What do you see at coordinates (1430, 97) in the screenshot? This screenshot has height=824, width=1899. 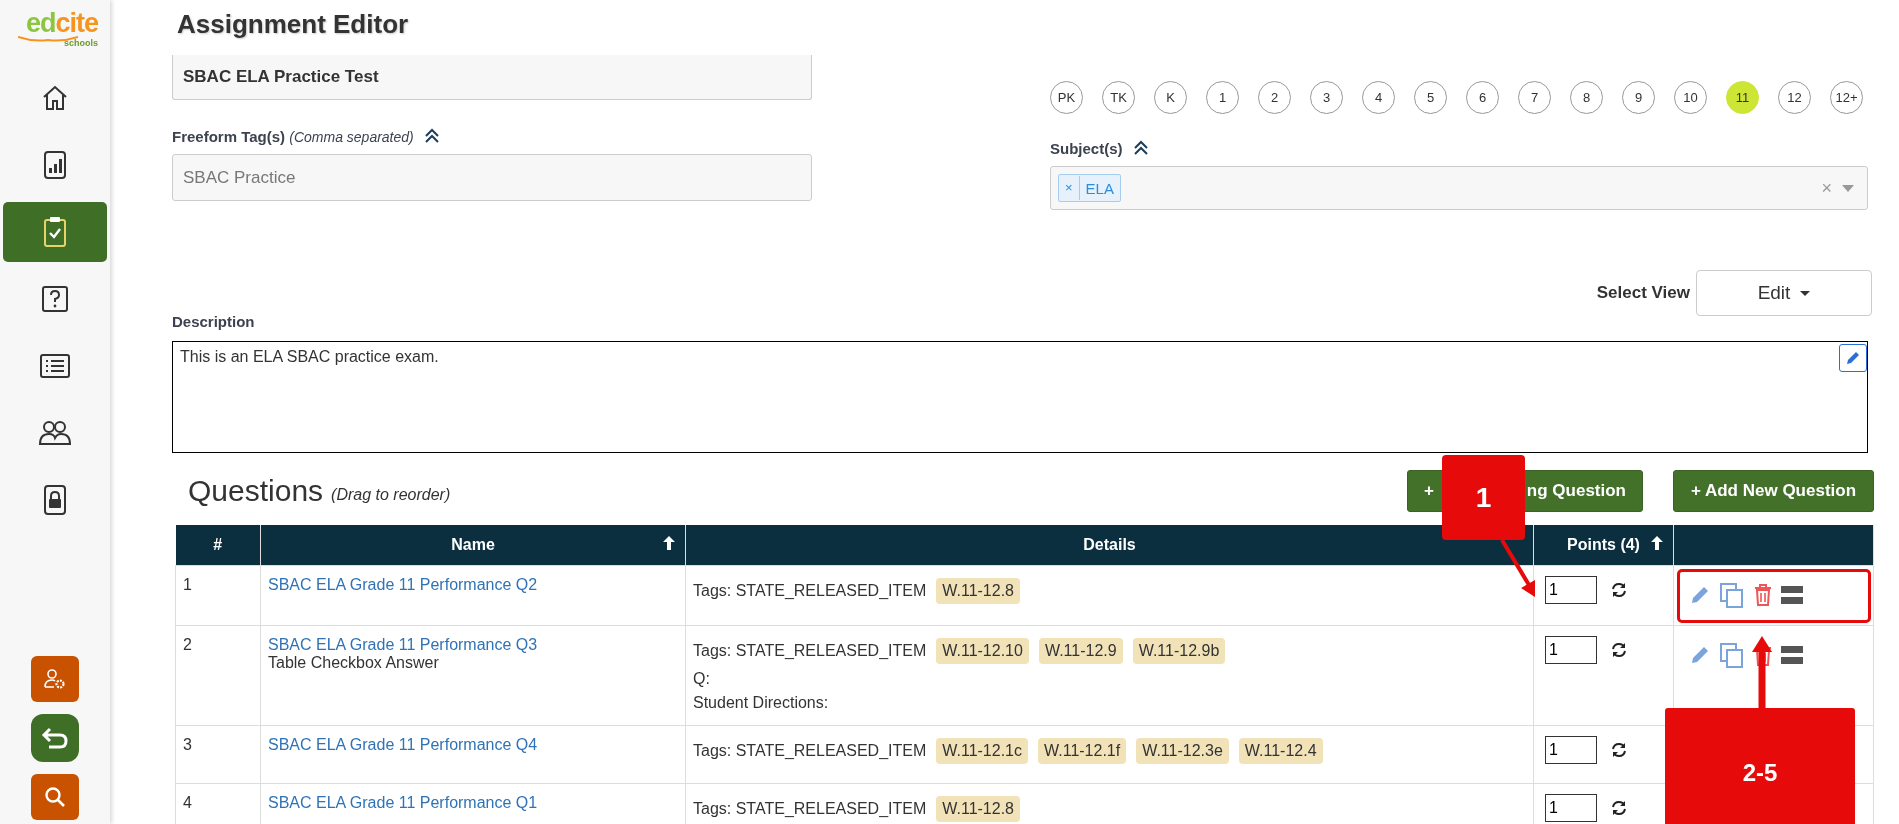 I see `grade-option: 5` at bounding box center [1430, 97].